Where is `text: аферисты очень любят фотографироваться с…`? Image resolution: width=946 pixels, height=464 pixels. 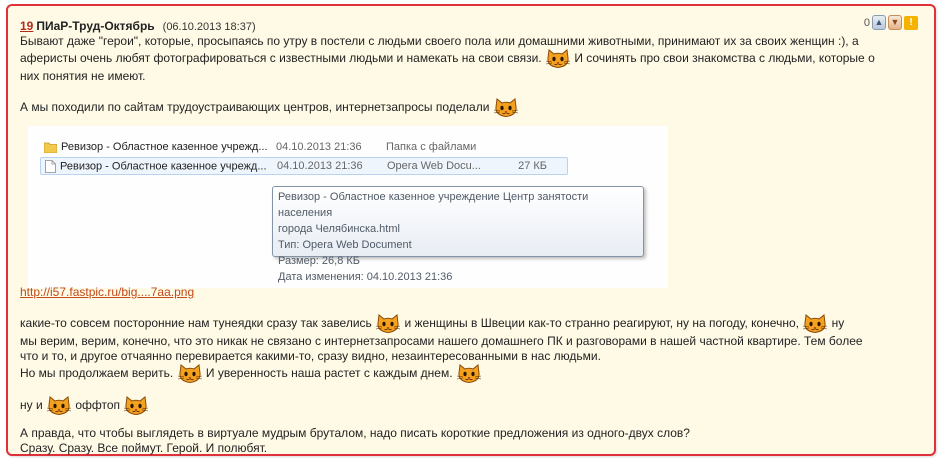
text: аферисты очень любят фотографироваться с… is located at coordinates (281, 58).